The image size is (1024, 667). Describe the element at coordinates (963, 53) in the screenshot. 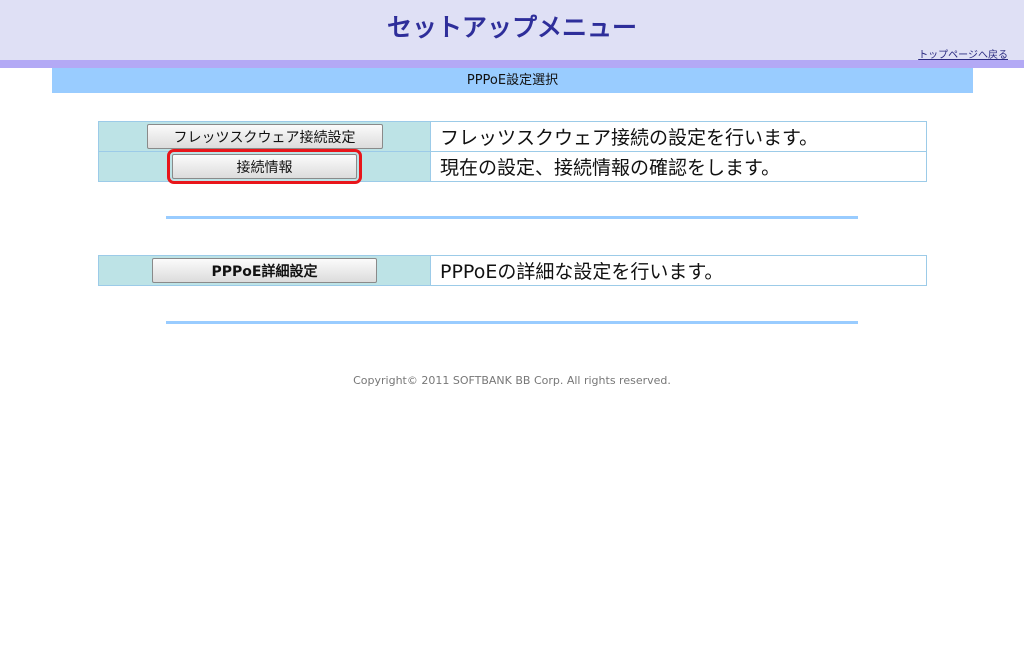

I see `back-to-top-page-link: トップページへ戻る` at that location.